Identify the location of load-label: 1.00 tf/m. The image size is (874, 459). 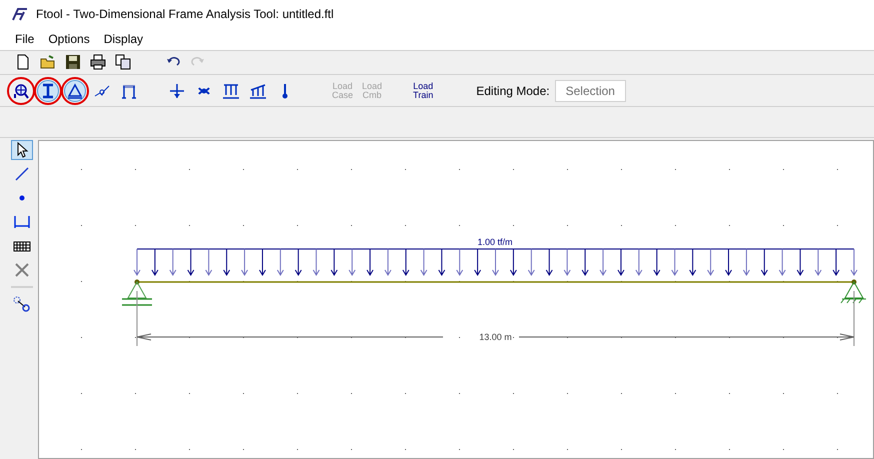
(495, 242).